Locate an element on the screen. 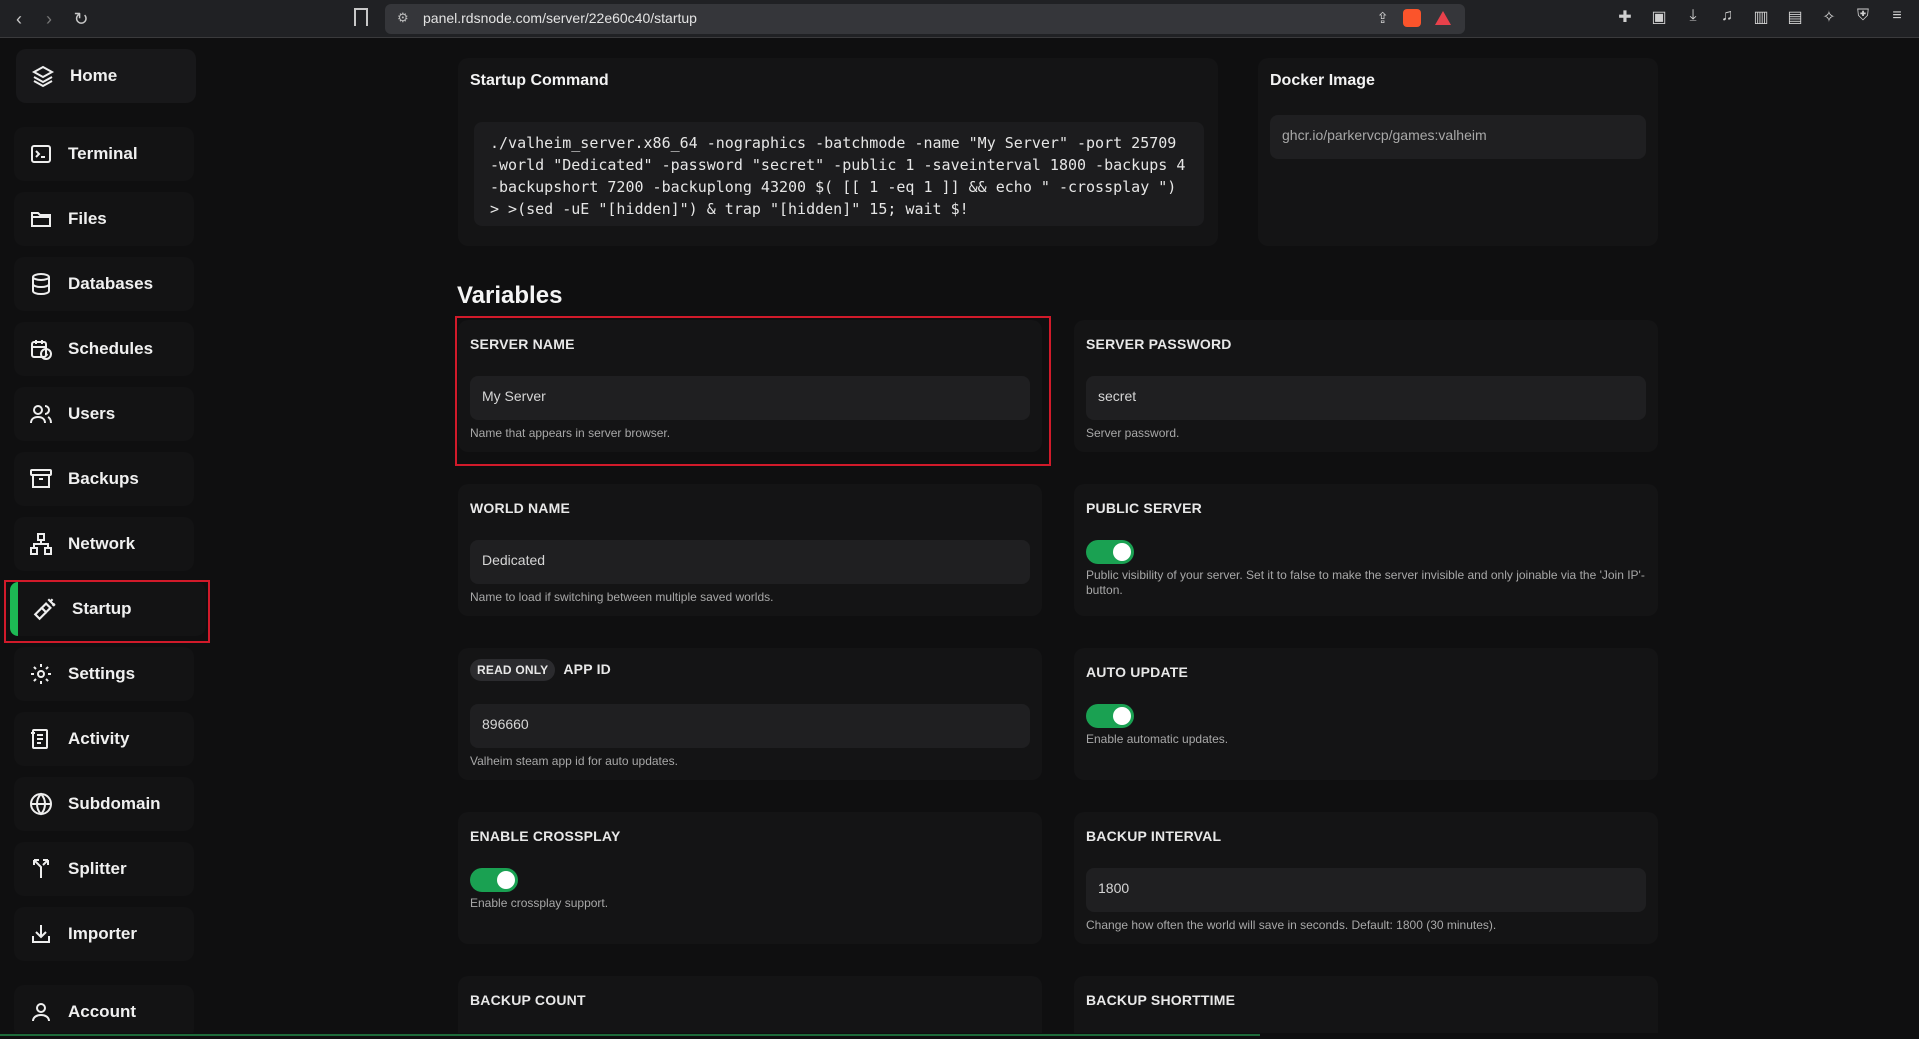 Image resolution: width=1919 pixels, height=1039 pixels. share-icon: ⇪ is located at coordinates (1382, 18).